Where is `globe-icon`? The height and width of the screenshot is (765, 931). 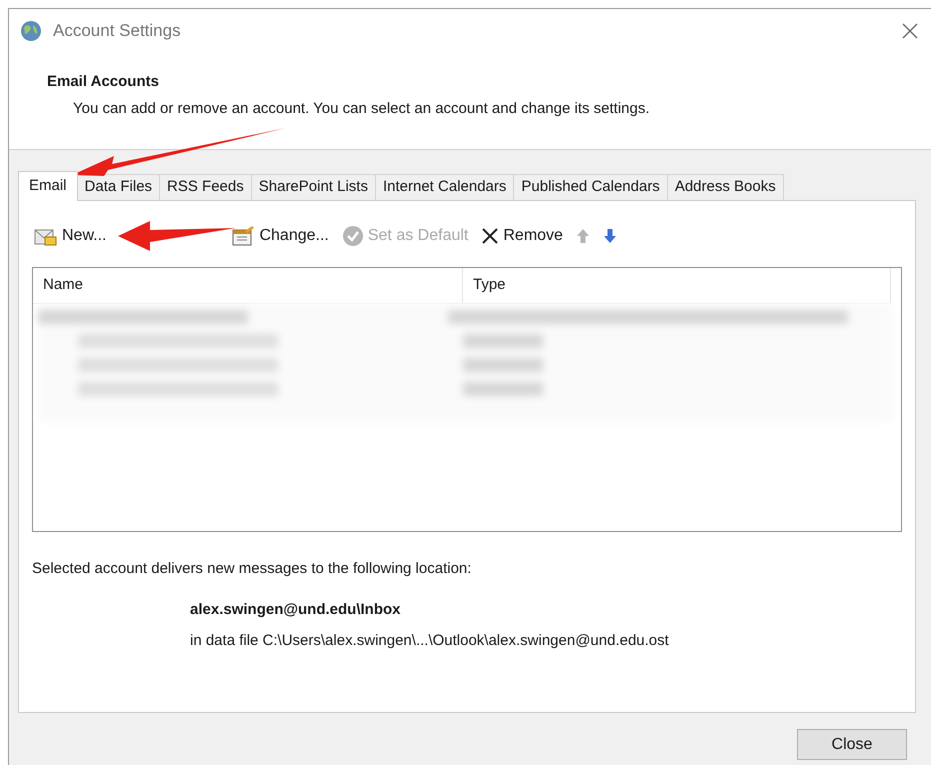 globe-icon is located at coordinates (31, 31).